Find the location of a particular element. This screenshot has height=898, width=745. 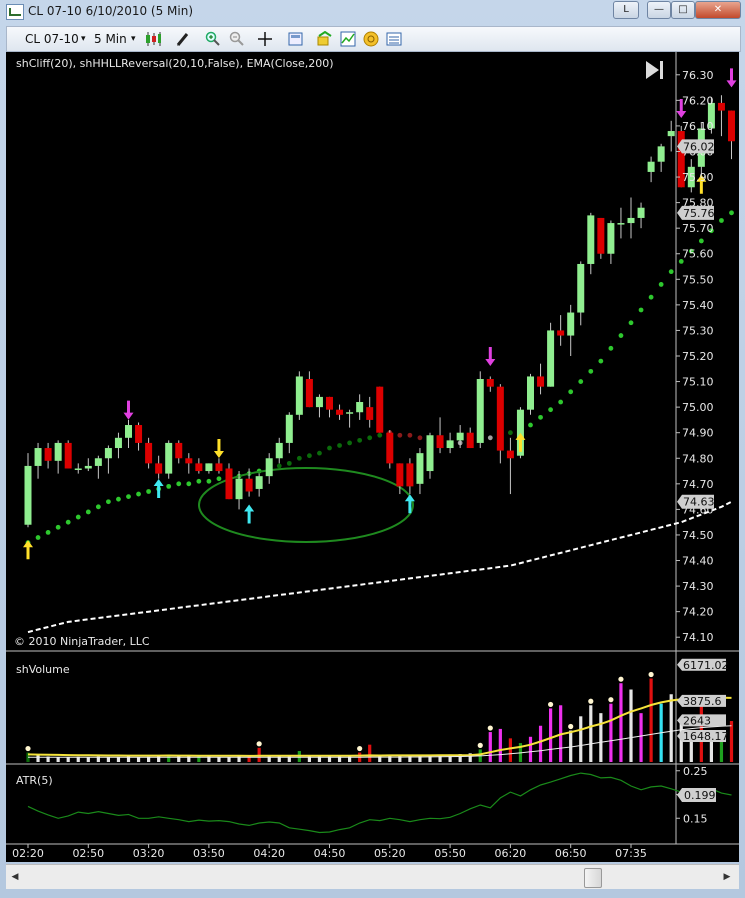

last-price-label: 74.63 is located at coordinates (699, 502).